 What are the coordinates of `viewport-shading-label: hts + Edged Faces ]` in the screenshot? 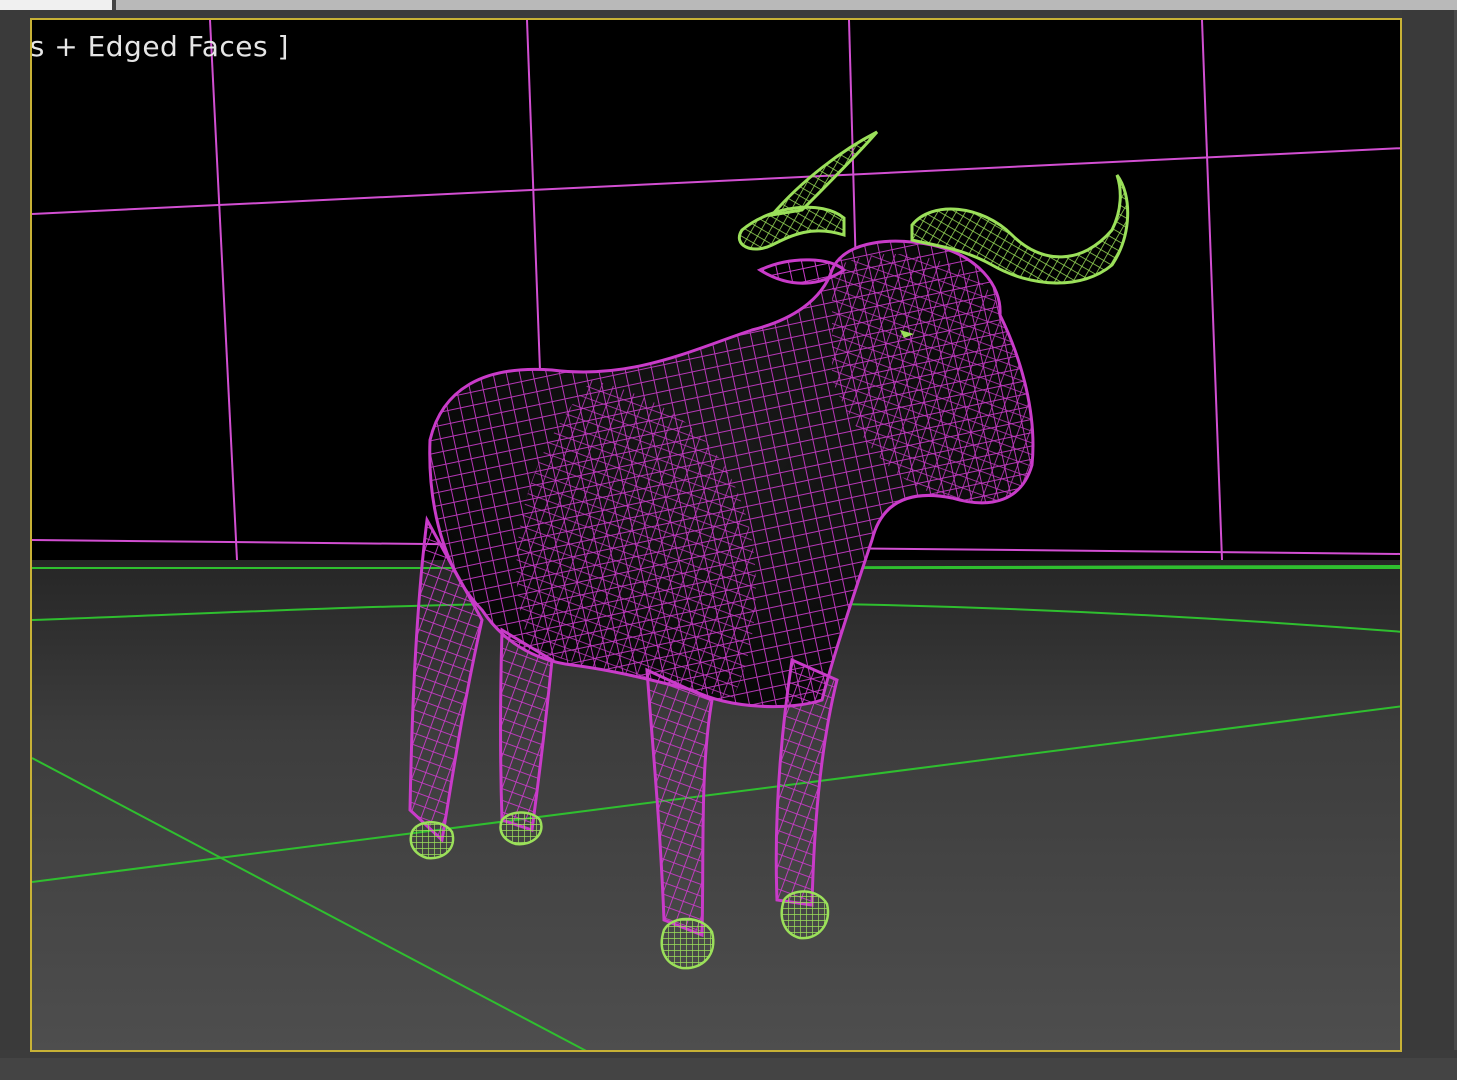 It's located at (160, 46).